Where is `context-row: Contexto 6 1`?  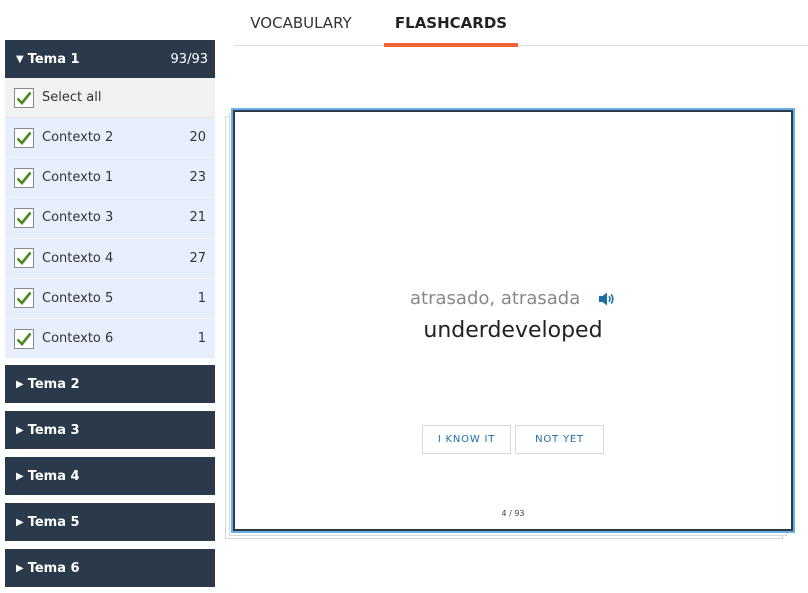 context-row: Contexto 6 1 is located at coordinates (110, 339).